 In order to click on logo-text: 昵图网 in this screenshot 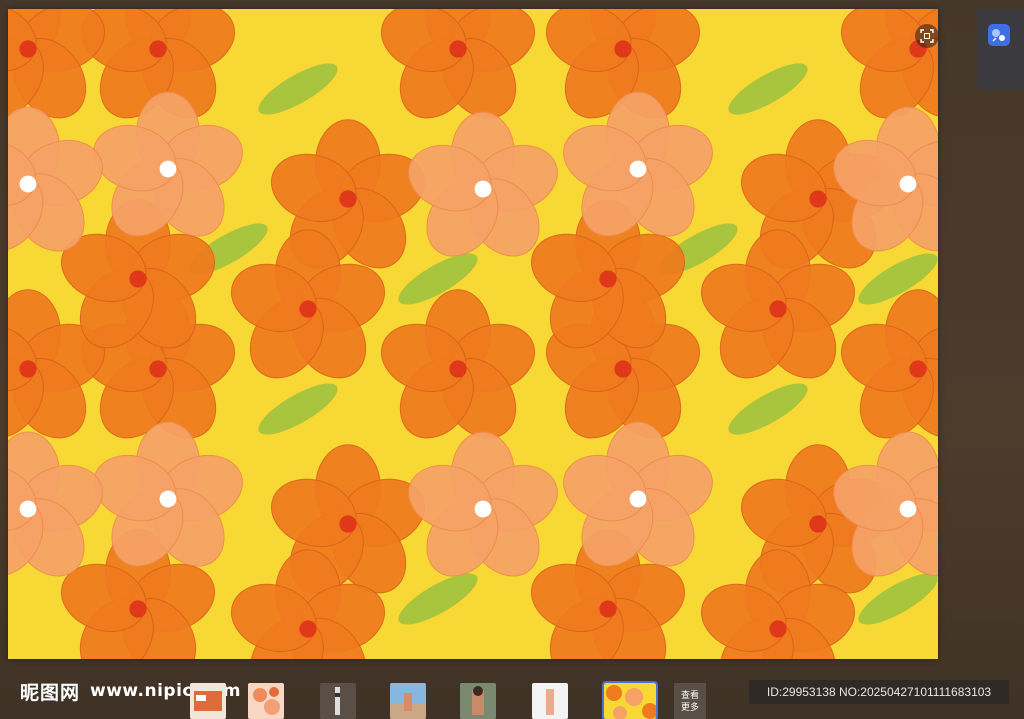, I will do `click(50, 692)`.